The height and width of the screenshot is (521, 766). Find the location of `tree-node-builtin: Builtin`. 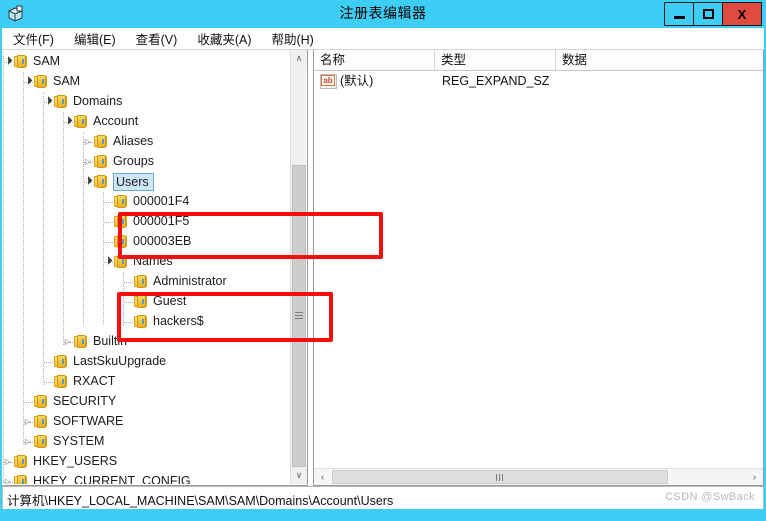

tree-node-builtin: Builtin is located at coordinates (64, 342).